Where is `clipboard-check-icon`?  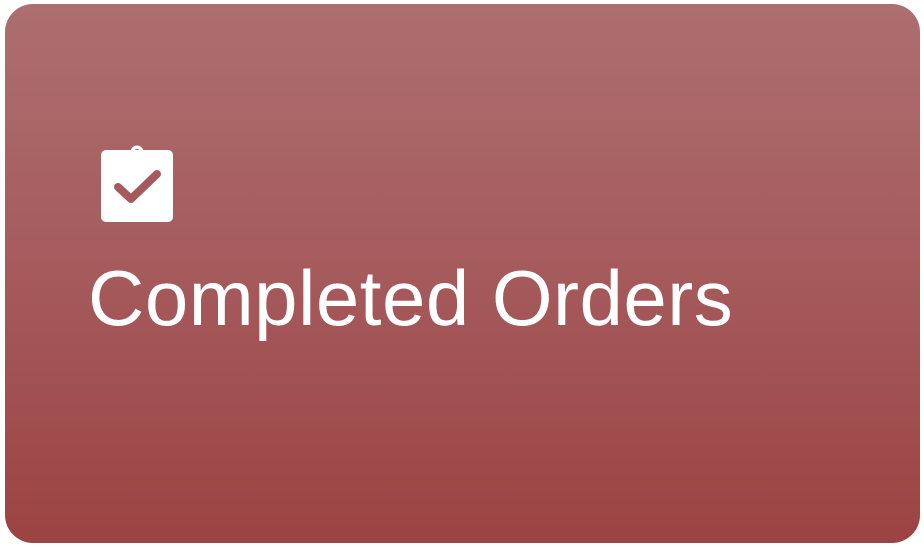 clipboard-check-icon is located at coordinates (137, 183).